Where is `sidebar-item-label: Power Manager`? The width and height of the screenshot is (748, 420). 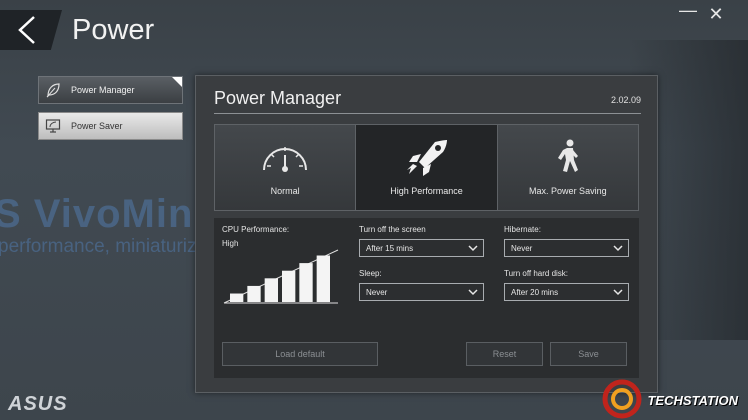 sidebar-item-label: Power Manager is located at coordinates (103, 90).